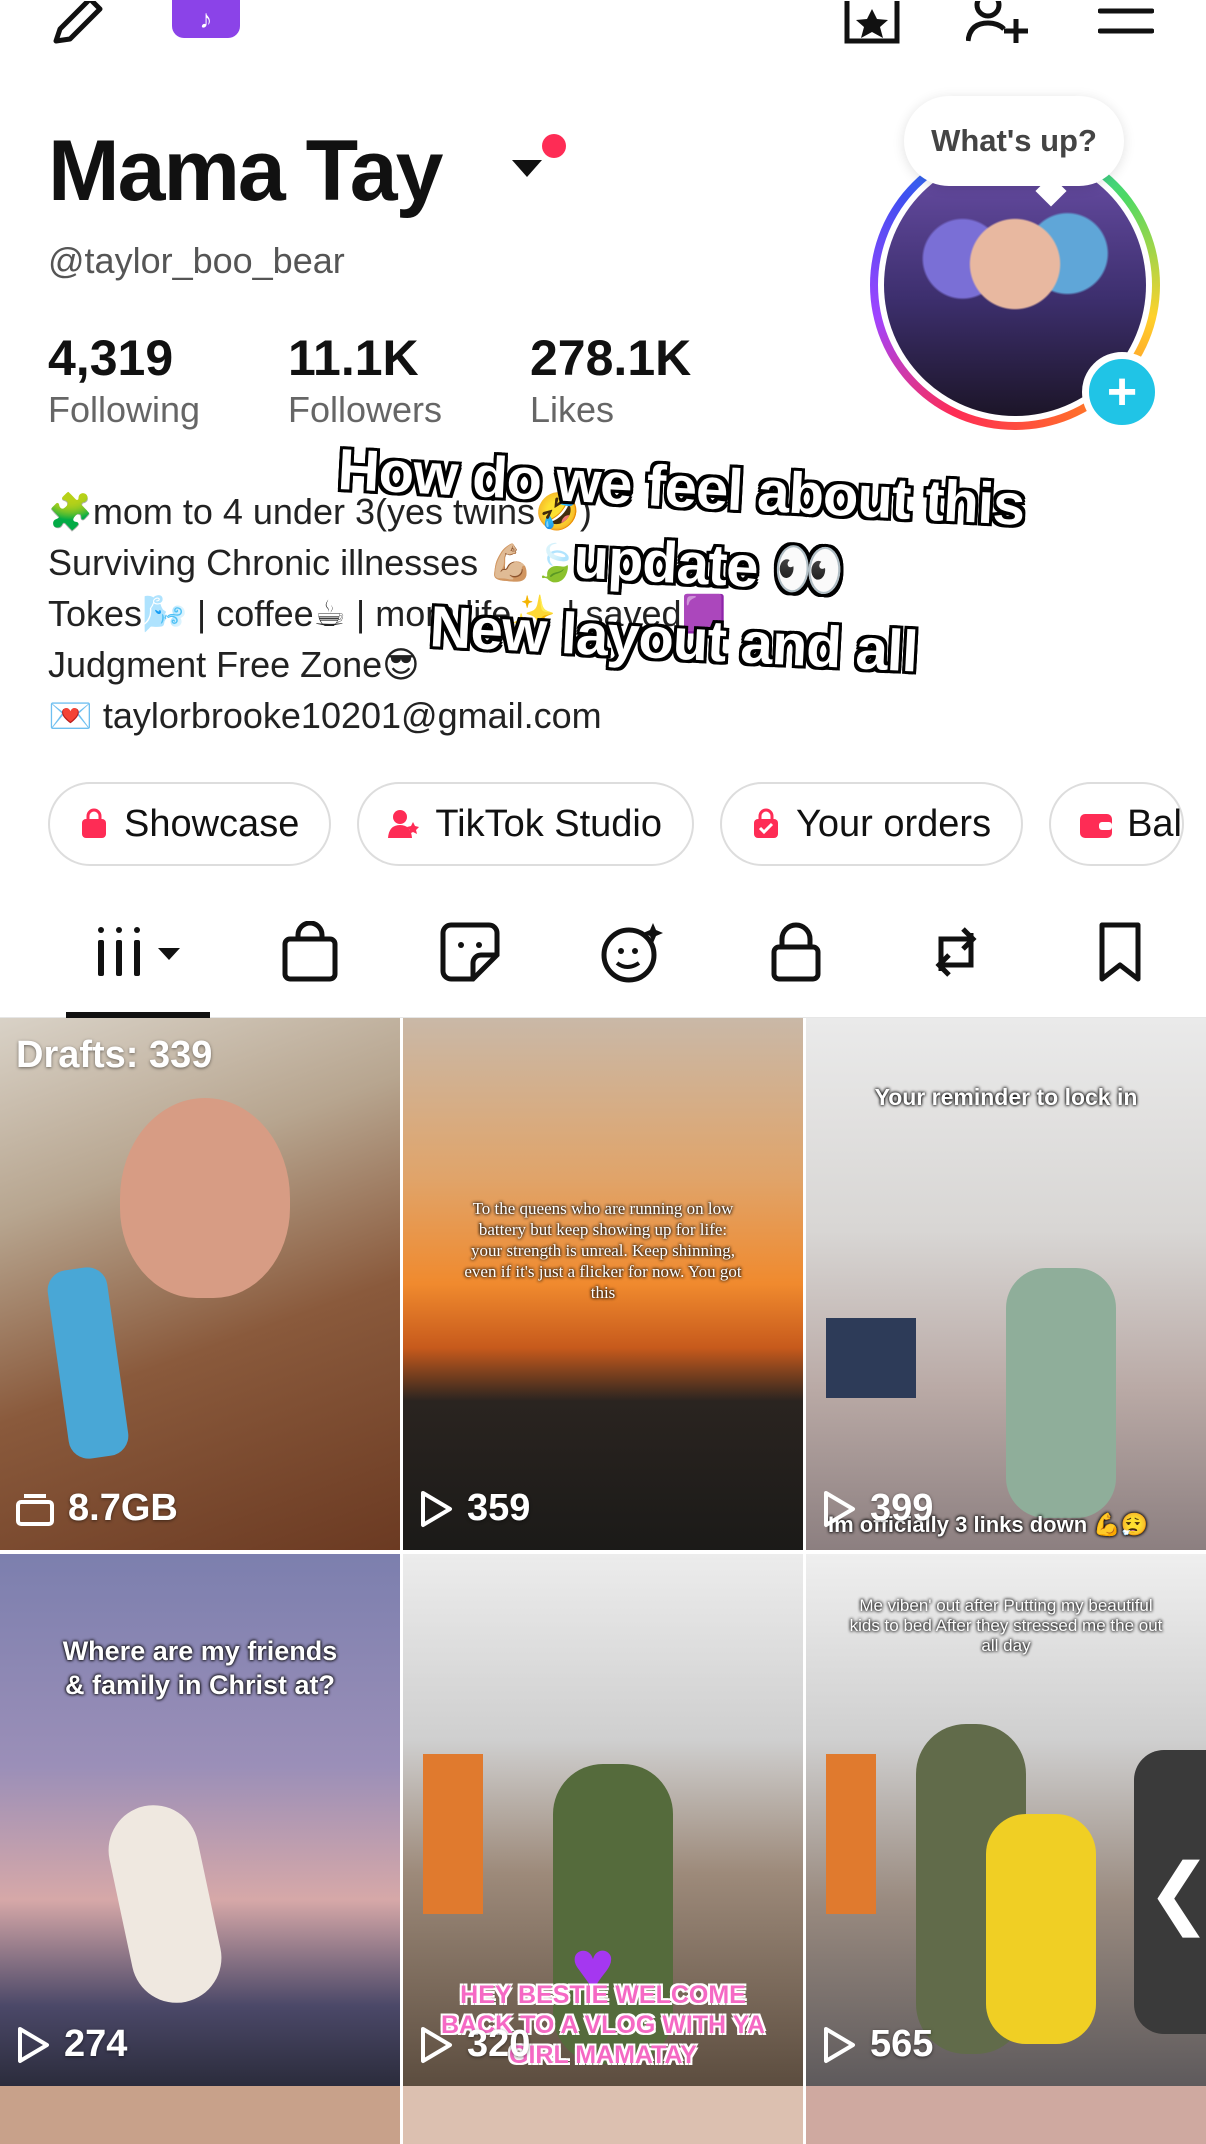 The width and height of the screenshot is (1206, 2144). What do you see at coordinates (404, 824) in the screenshot?
I see `creator-icon` at bounding box center [404, 824].